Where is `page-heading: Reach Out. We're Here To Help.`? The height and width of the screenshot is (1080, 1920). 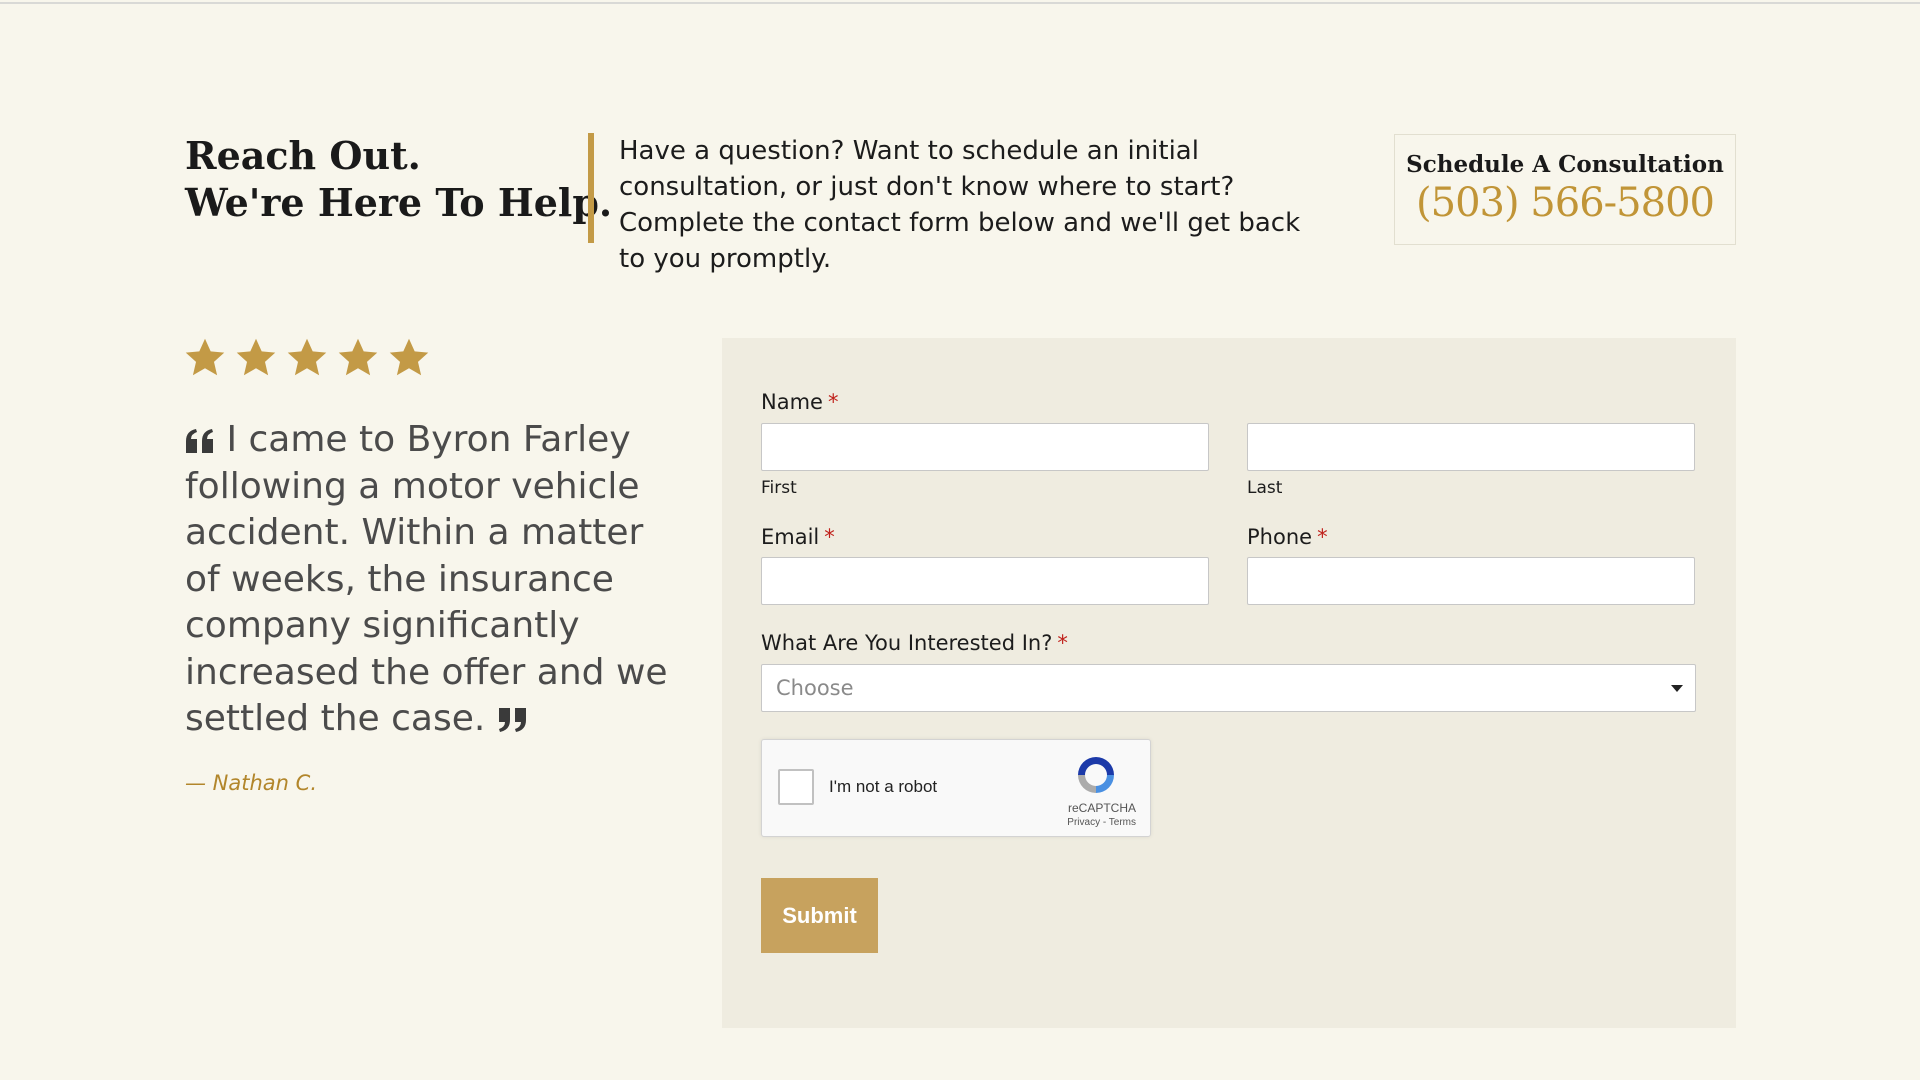 page-heading: Reach Out. We're Here To Help. is located at coordinates (398, 179).